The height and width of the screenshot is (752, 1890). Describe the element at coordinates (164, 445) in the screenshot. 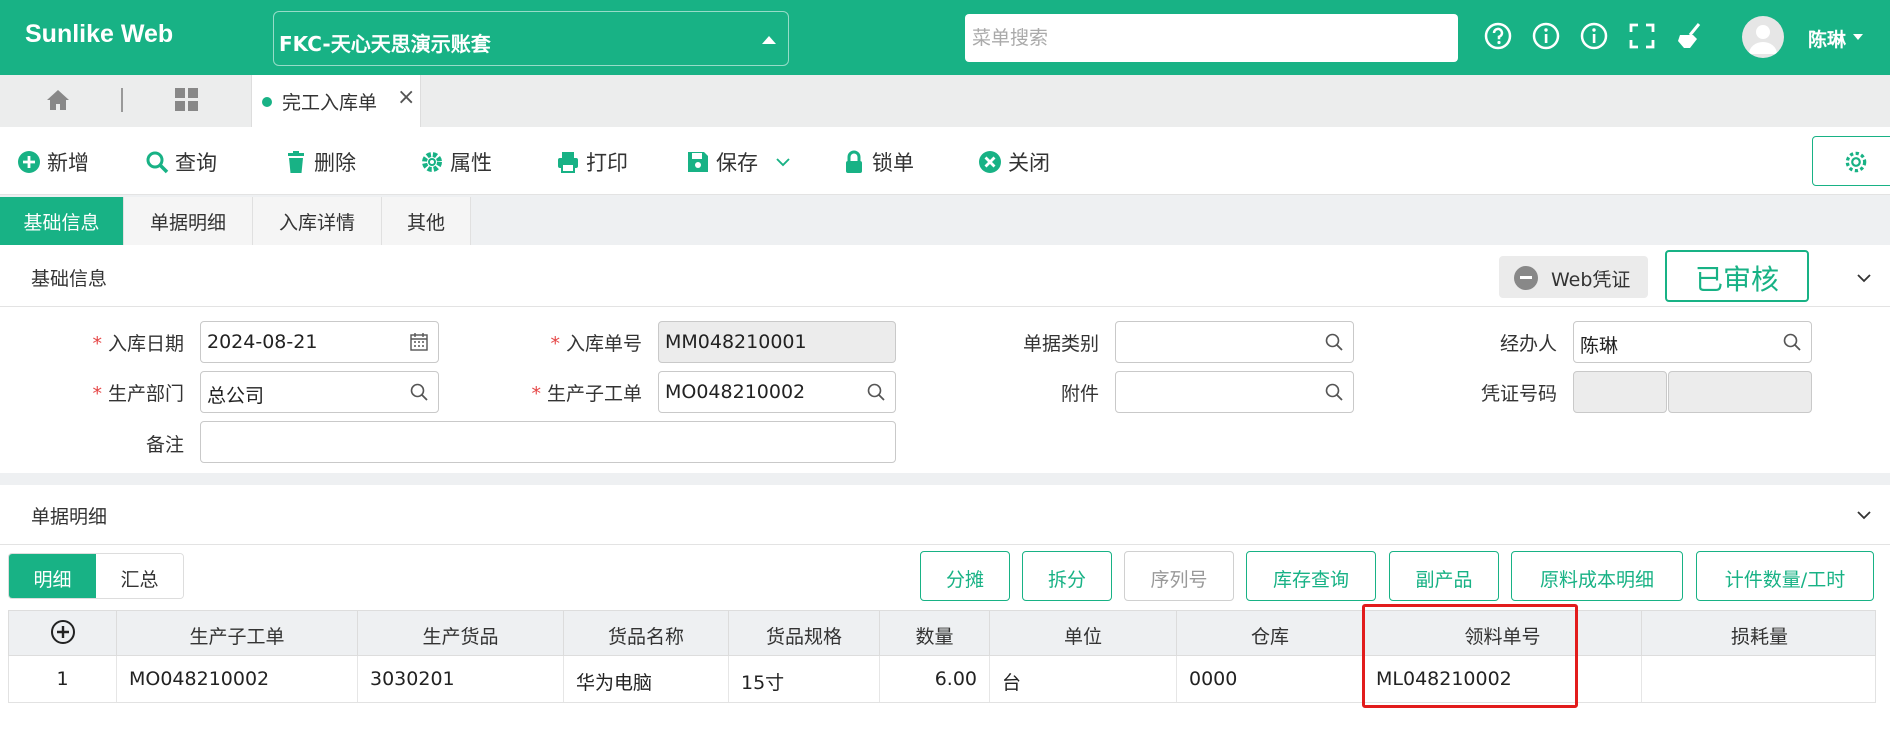

I see `remark-label: 备注` at that location.